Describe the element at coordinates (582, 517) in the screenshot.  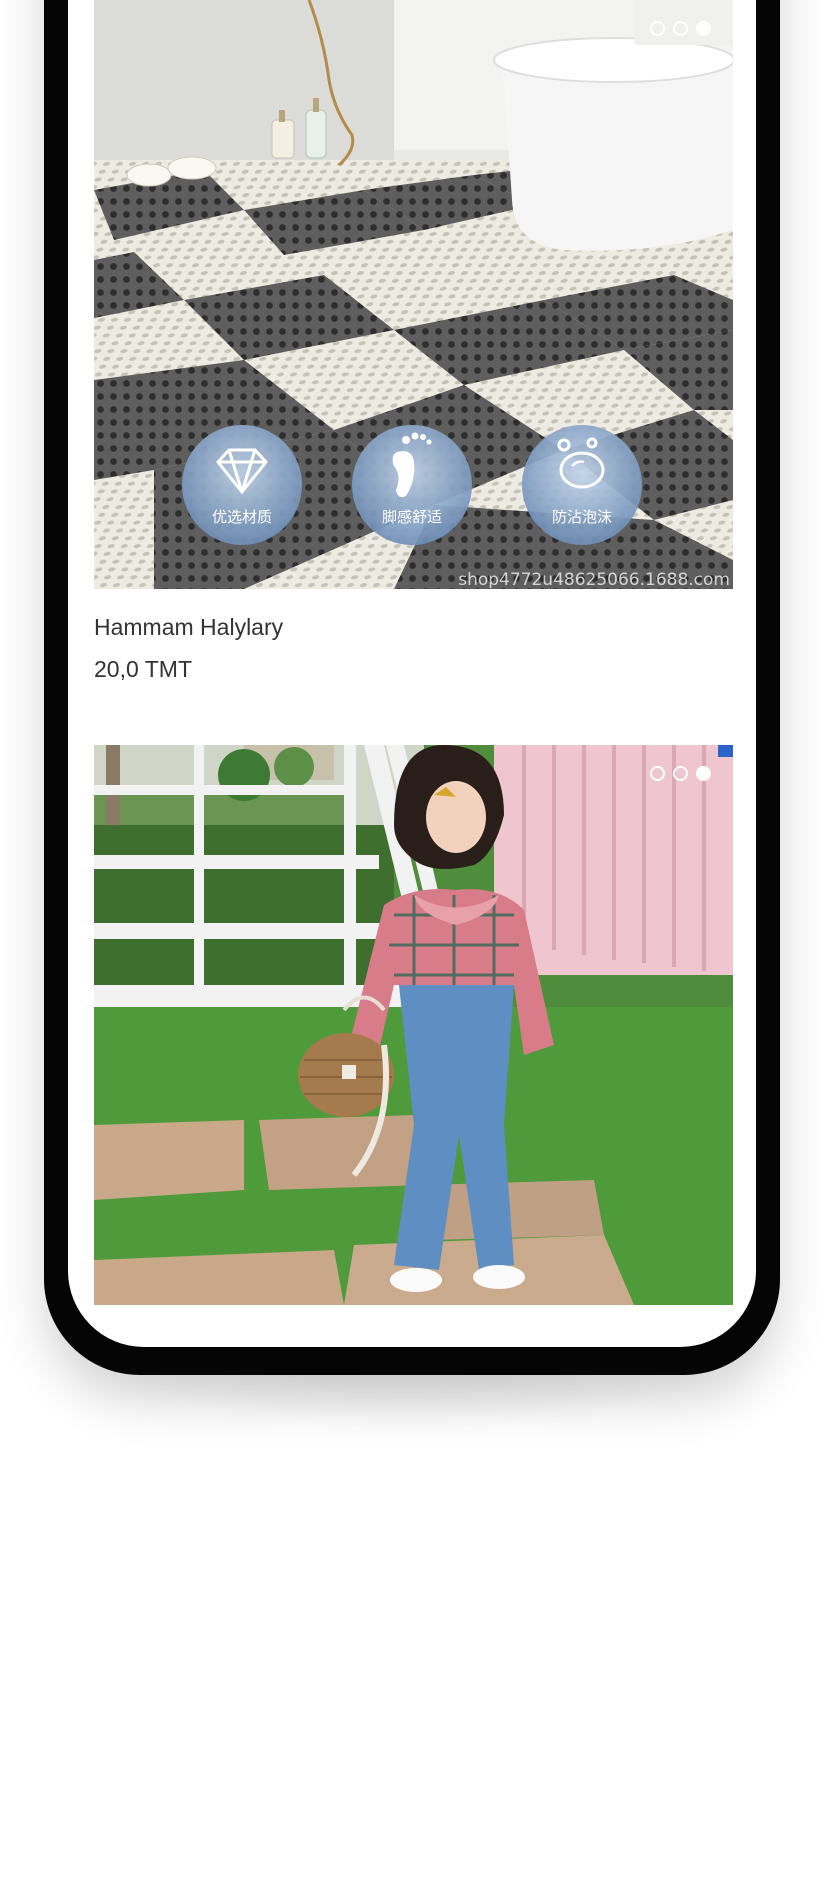
I see `badge-label: 防沾泡沫` at that location.